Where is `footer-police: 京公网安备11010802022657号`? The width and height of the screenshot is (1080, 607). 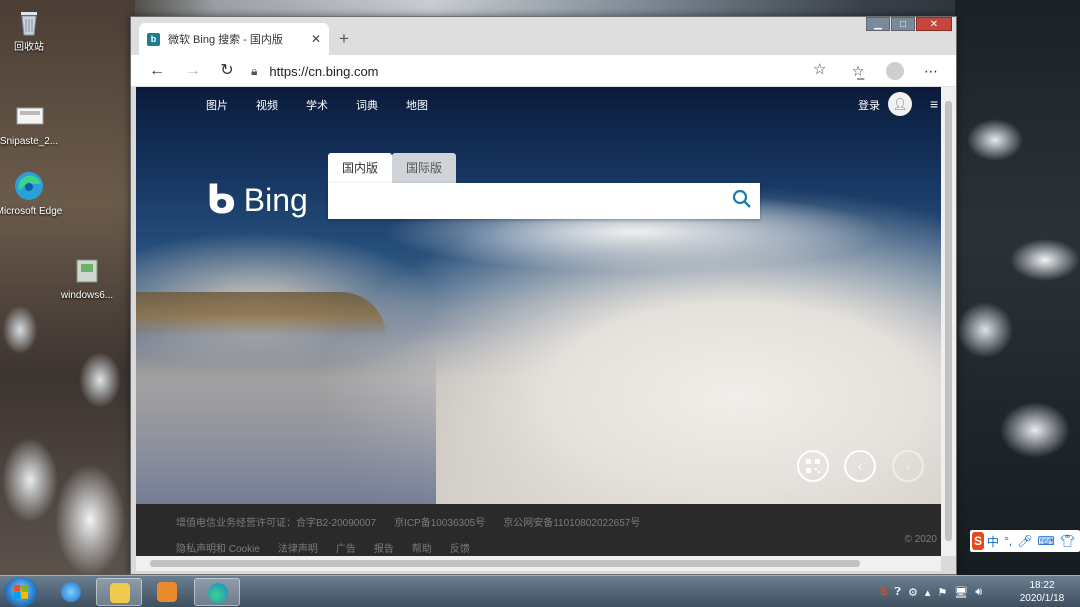
footer-police: 京公网安备11010802022657号 is located at coordinates (571, 521).